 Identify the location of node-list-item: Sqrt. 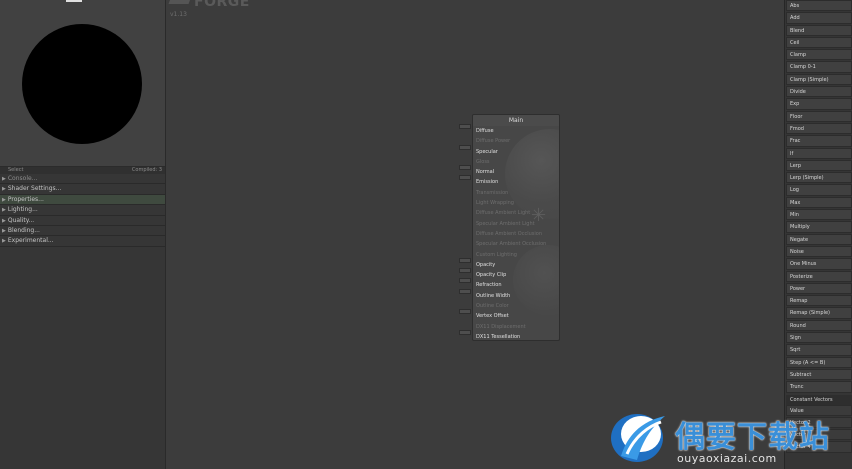
(819, 350).